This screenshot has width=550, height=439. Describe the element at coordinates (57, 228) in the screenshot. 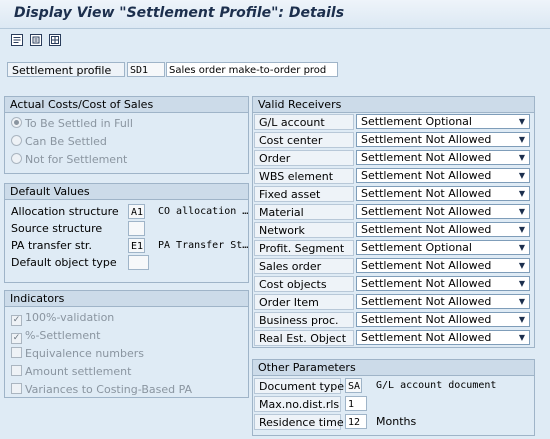

I see `source-structure-label: Source structure` at that location.